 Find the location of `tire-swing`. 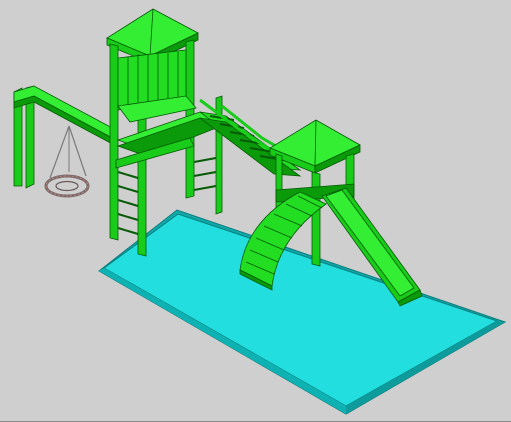

tire-swing is located at coordinates (67, 161).